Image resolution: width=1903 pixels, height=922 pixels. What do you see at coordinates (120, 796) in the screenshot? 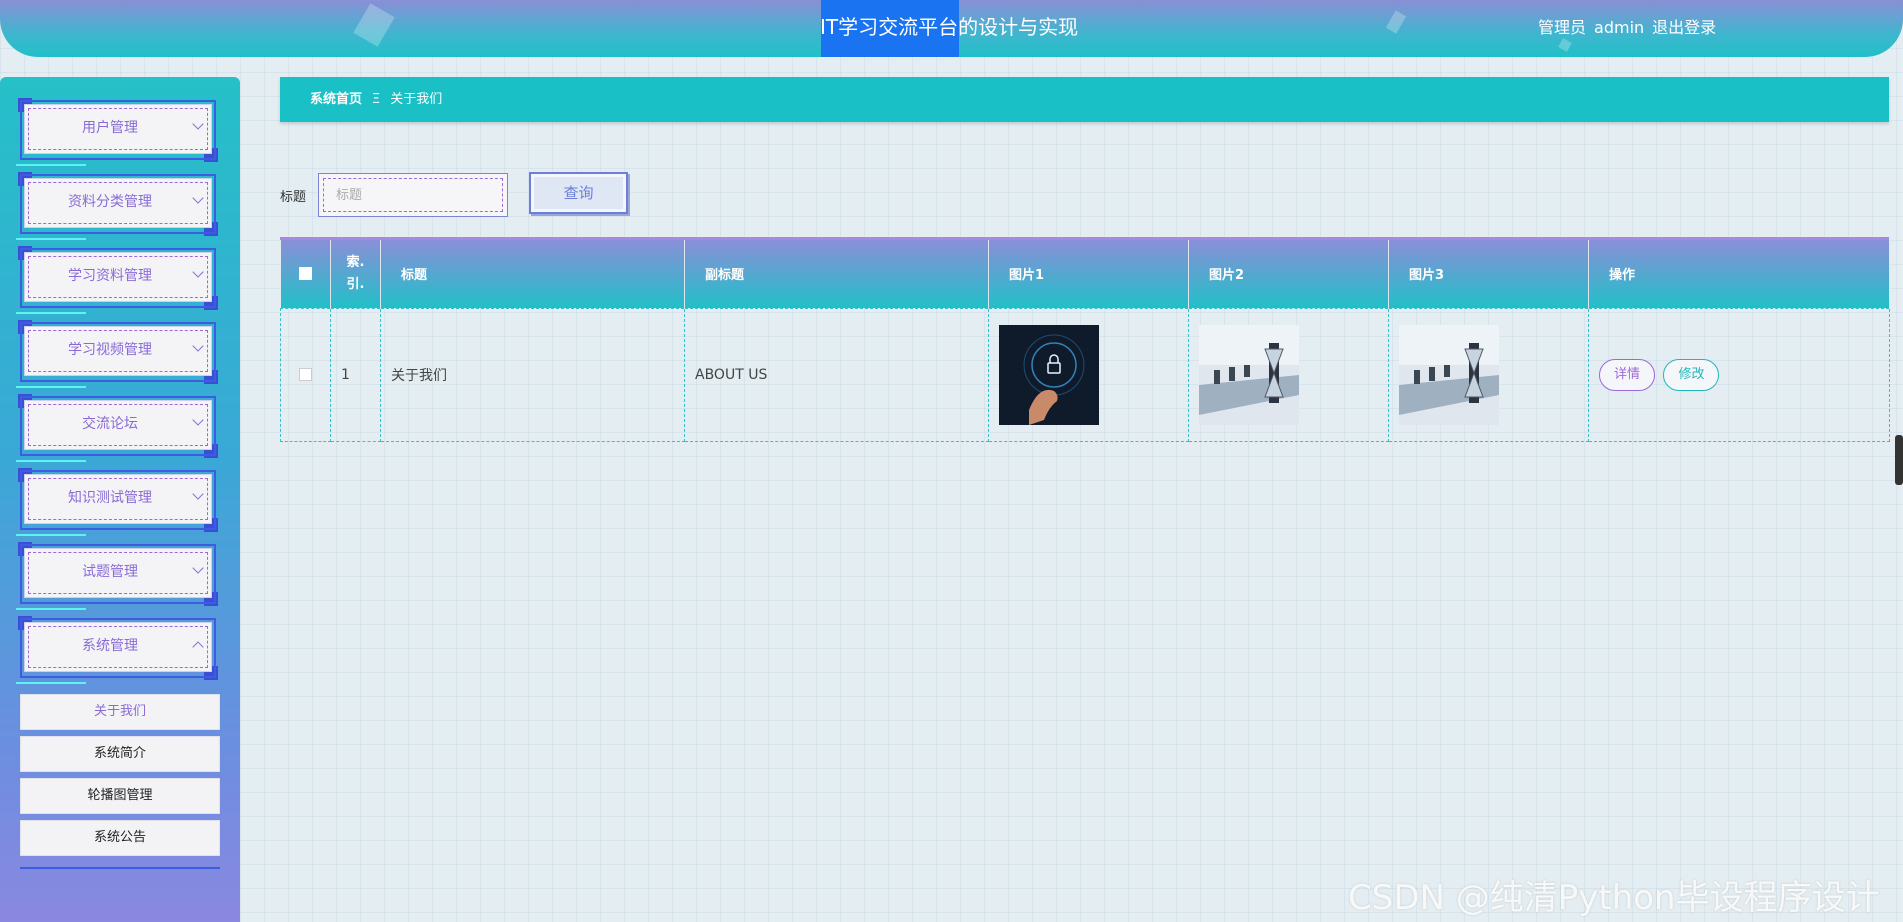
I see `sidebar-subitem-carousel: 轮播图管理` at bounding box center [120, 796].